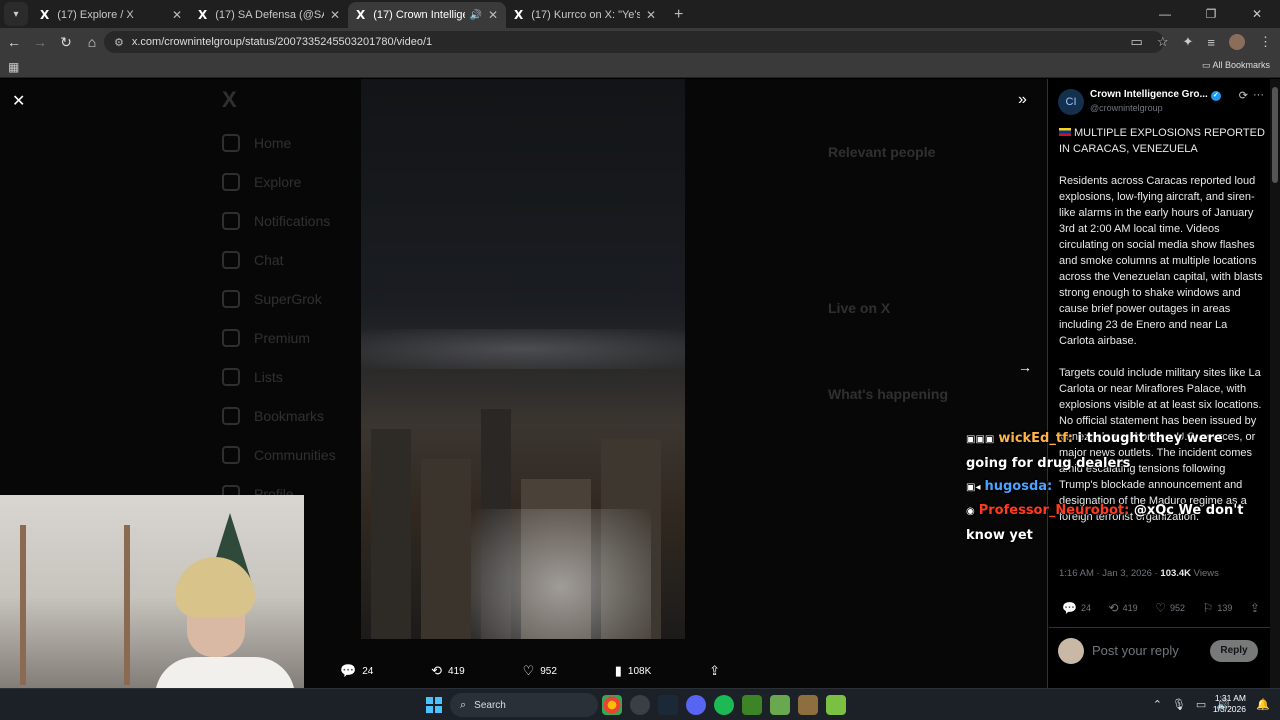 The image size is (1280, 720). Describe the element at coordinates (714, 671) in the screenshot. I see `share-action: ⇪` at that location.